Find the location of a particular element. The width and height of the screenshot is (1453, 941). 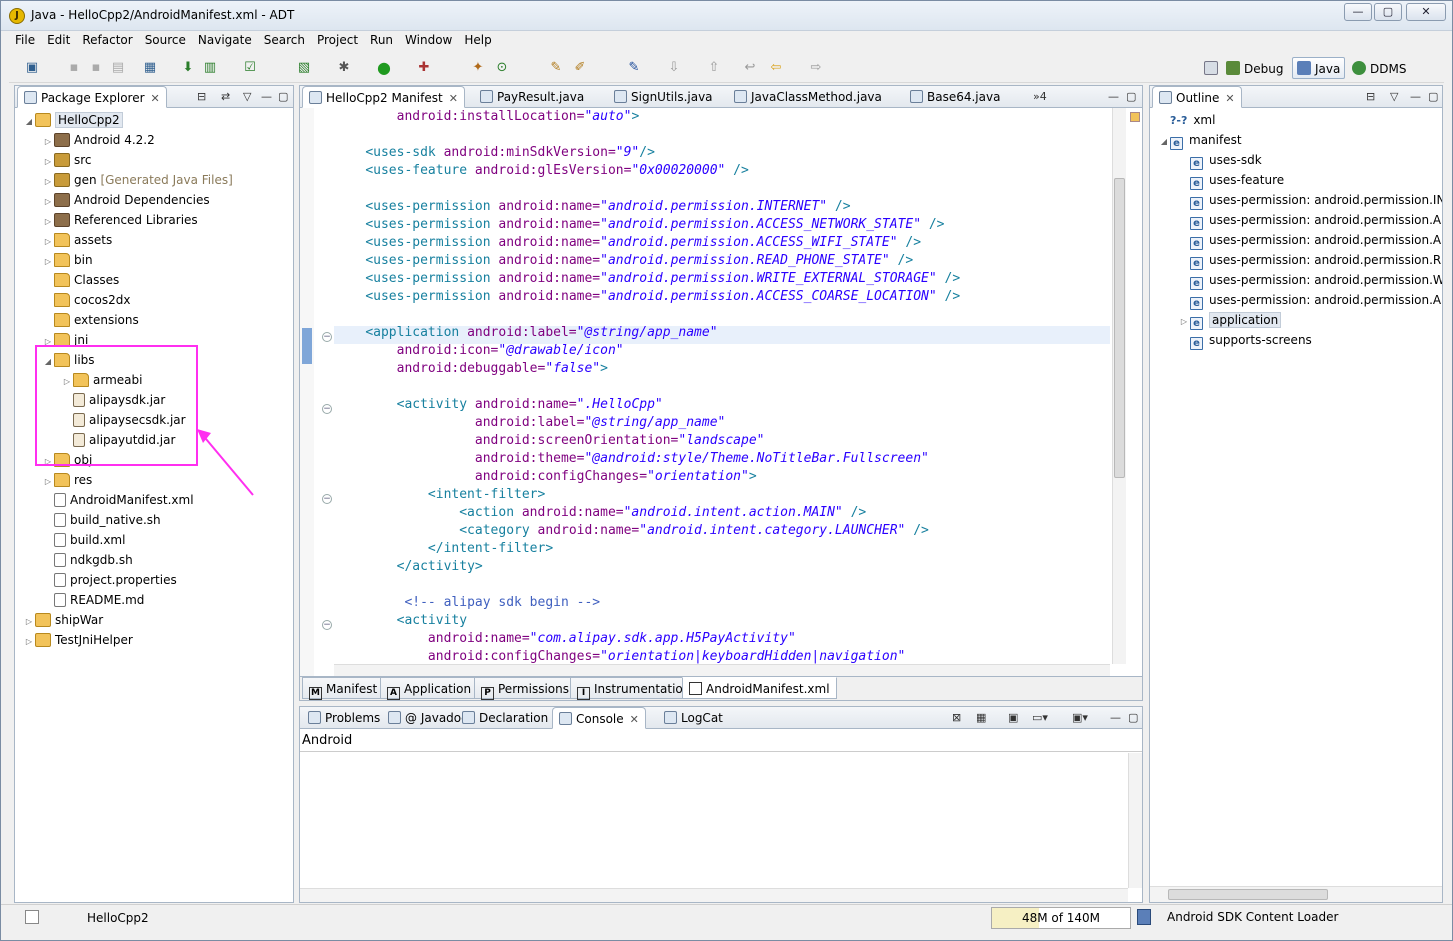

console-tab: Console ✕ is located at coordinates (599, 718).